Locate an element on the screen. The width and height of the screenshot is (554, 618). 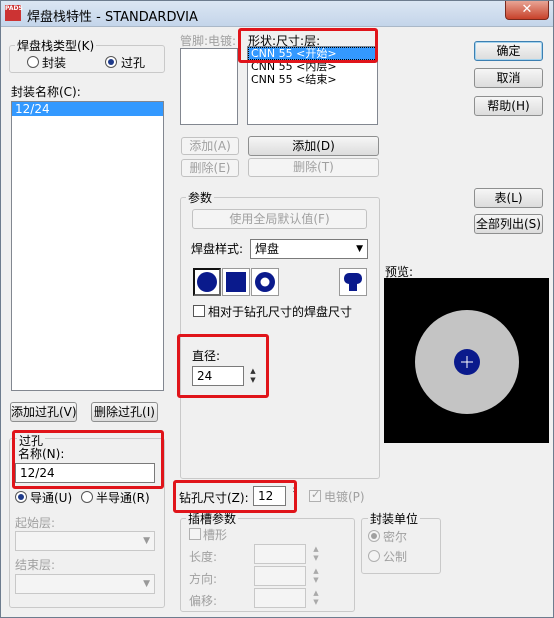
annular-pad-icon is located at coordinates (265, 282).